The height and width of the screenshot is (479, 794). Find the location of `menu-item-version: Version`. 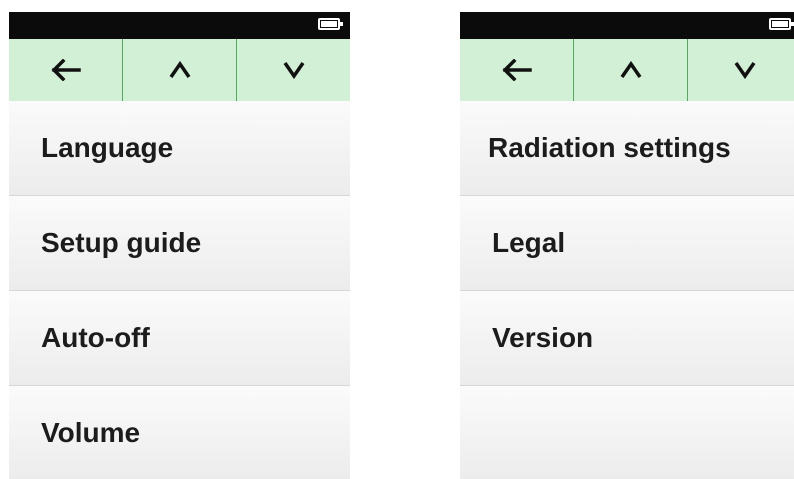

menu-item-version: Version is located at coordinates (627, 338).